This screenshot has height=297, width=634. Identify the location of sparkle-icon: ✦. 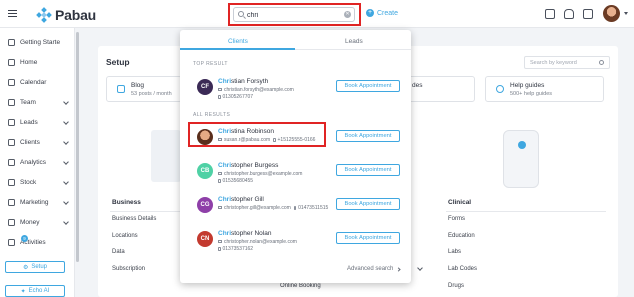
(23, 291).